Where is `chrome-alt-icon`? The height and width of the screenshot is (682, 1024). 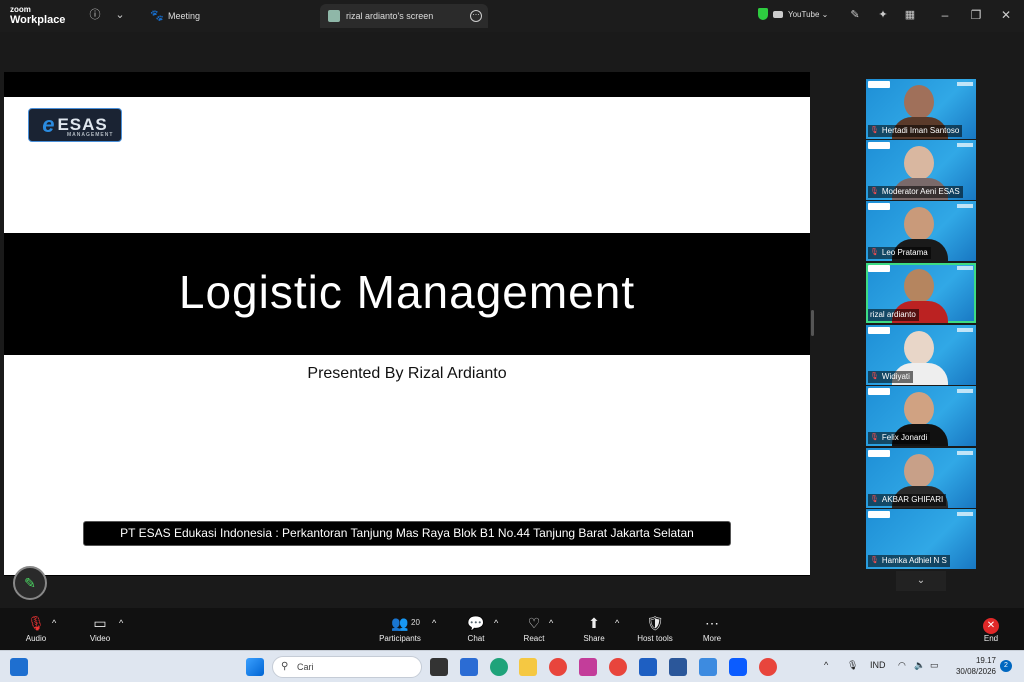 chrome-alt-icon is located at coordinates (768, 667).